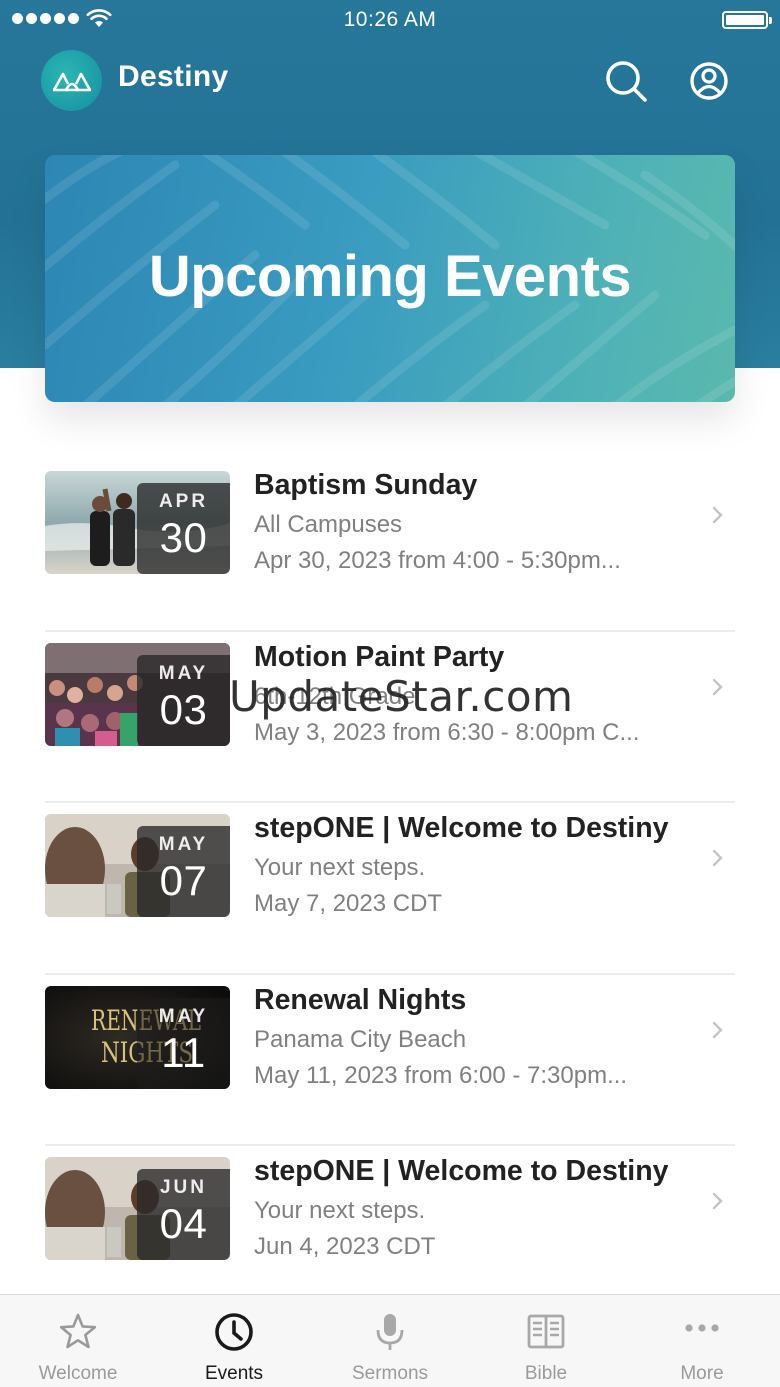  I want to click on event-title: Motion Paint Party, so click(379, 656).